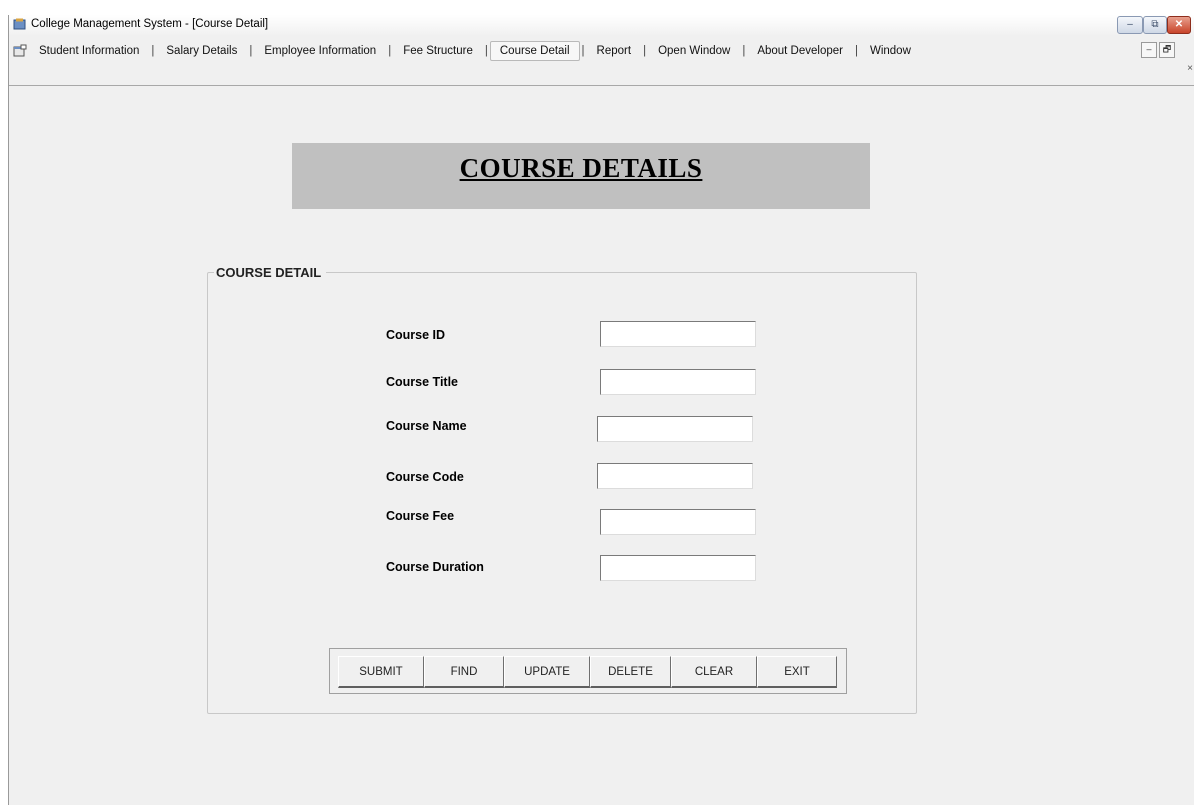 Image resolution: width=1194 pixels, height=805 pixels. Describe the element at coordinates (797, 672) in the screenshot. I see `exit-button: EXIT` at that location.